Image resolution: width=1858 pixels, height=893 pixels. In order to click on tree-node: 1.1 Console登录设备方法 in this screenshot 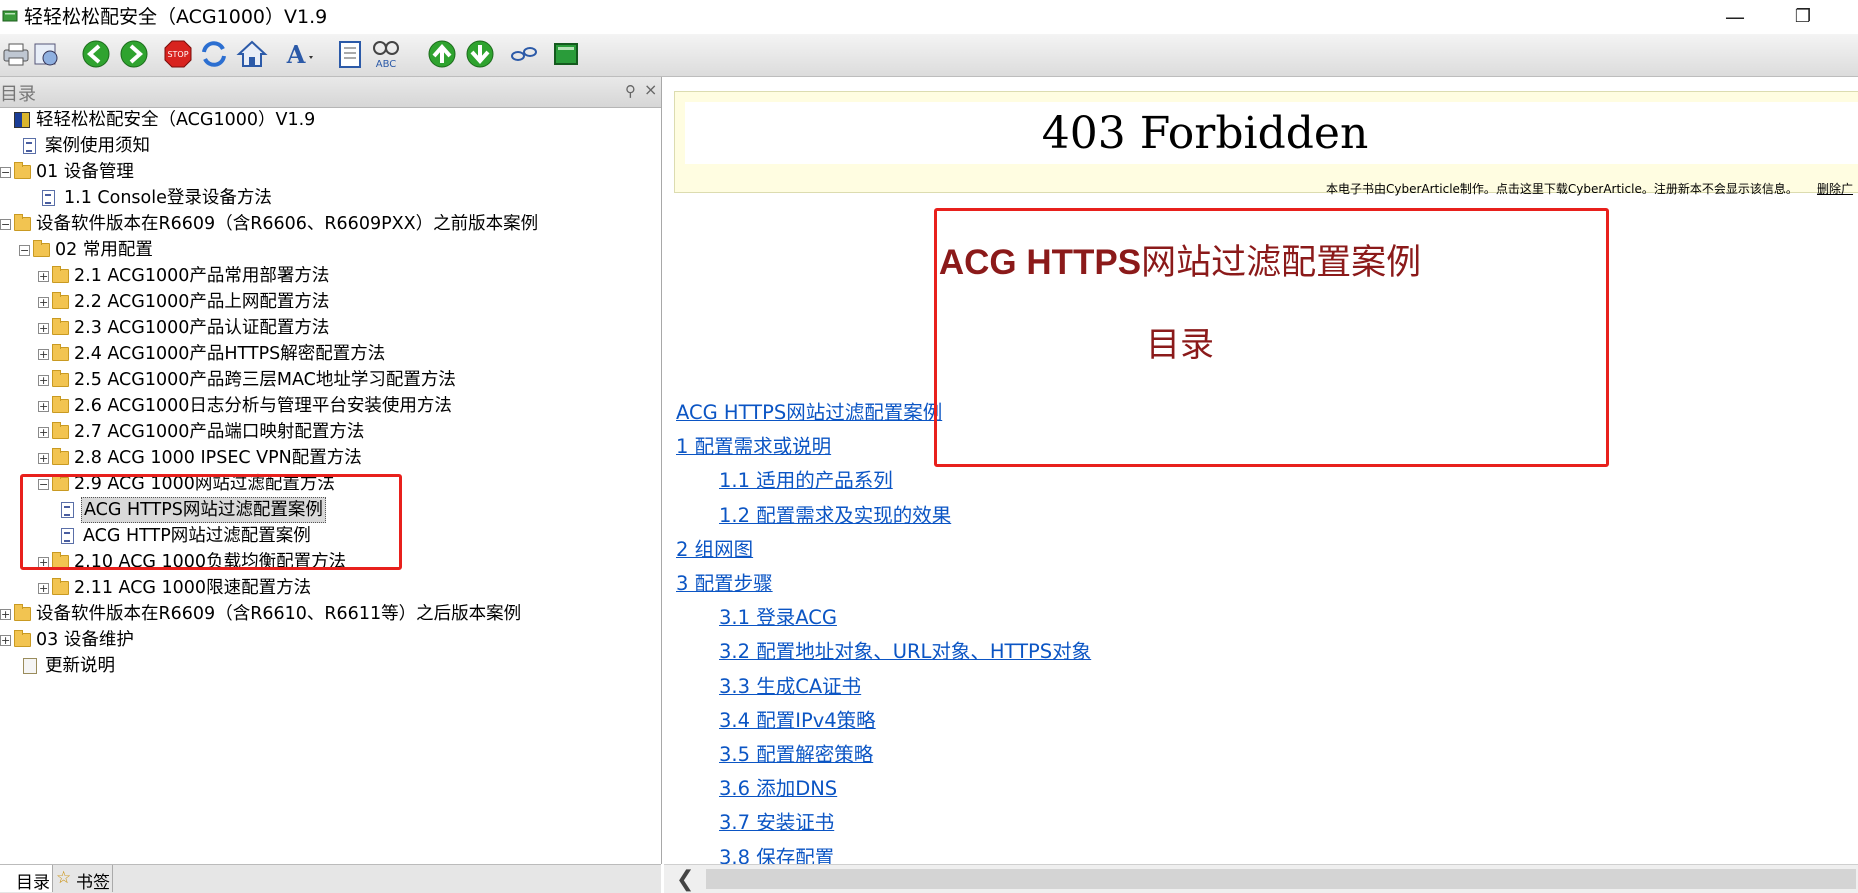, I will do `click(327, 198)`.